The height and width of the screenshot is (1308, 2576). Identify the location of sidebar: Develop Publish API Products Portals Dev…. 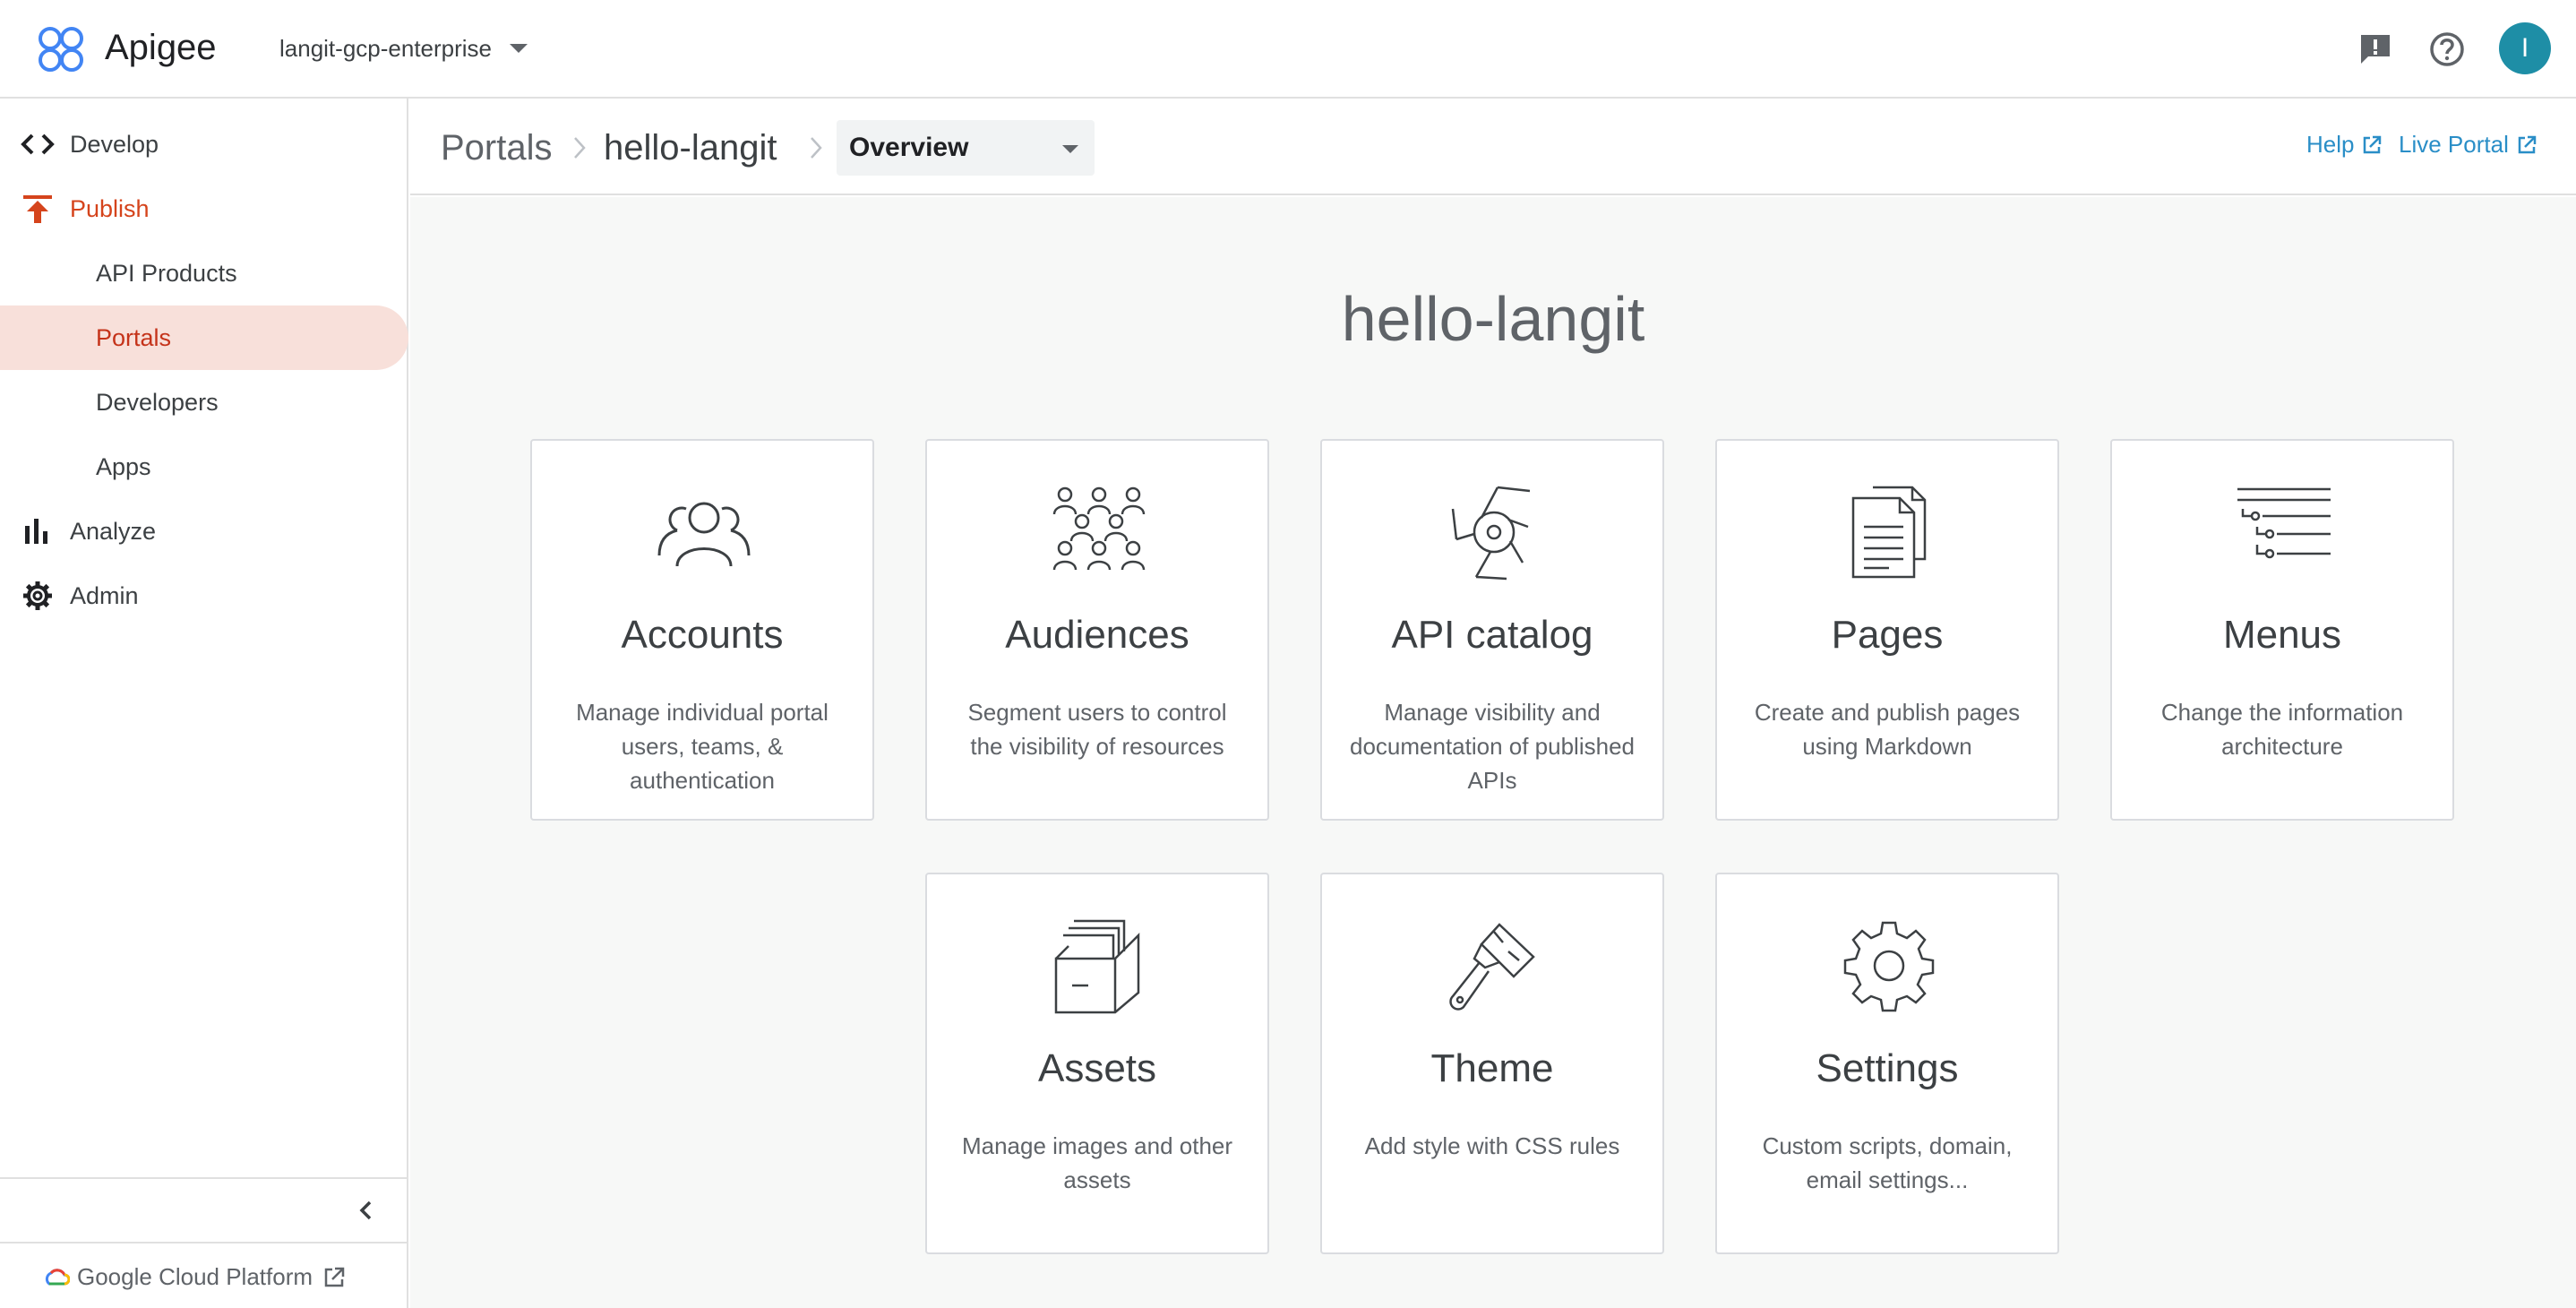
(204, 704).